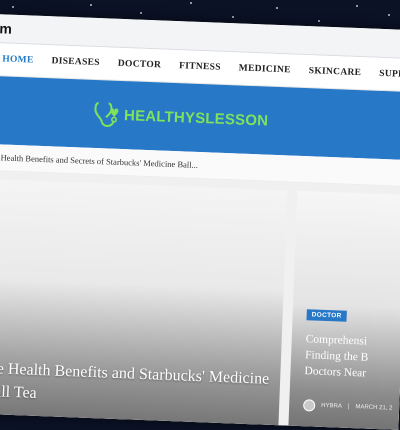  I want to click on nav-item-diseases: DISEASES, so click(75, 62).